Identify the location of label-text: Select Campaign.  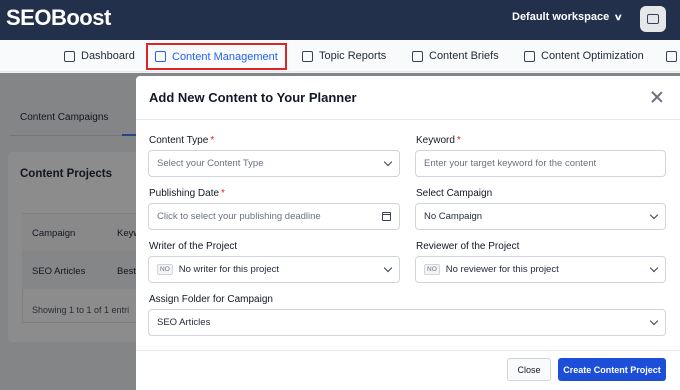
(454, 193).